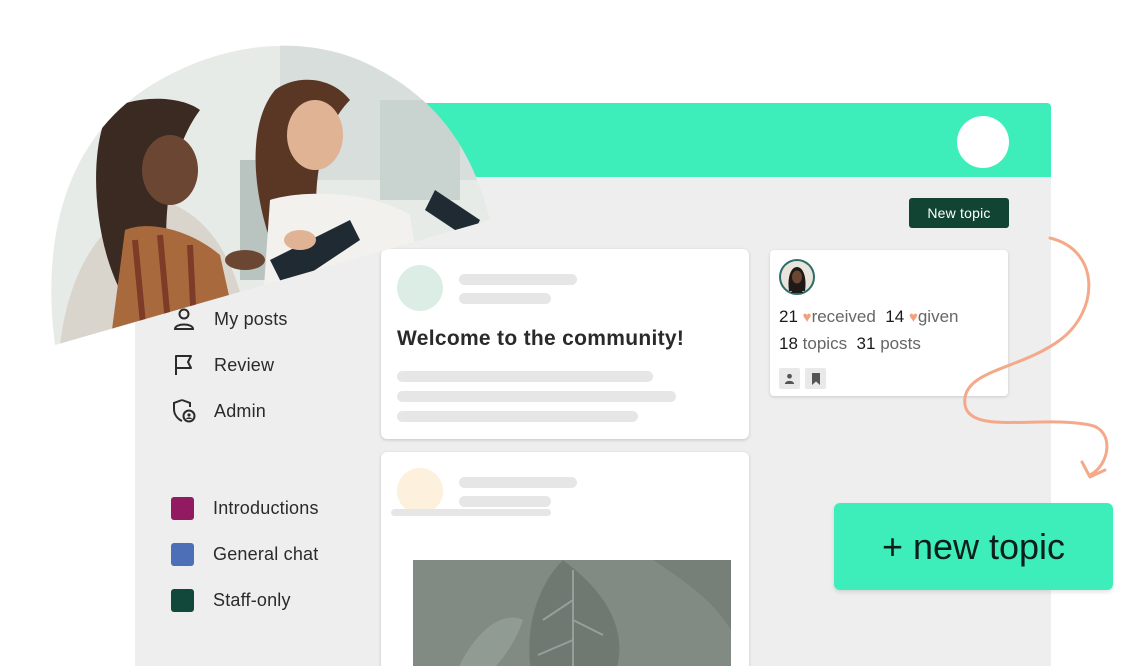 This screenshot has width=1121, height=666. I want to click on given-count: 14, so click(895, 316).